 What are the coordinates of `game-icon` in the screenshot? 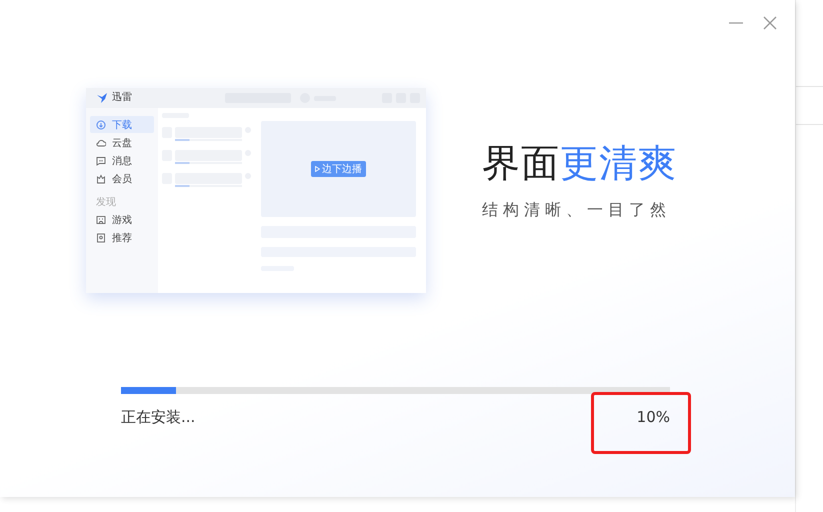 It's located at (101, 219).